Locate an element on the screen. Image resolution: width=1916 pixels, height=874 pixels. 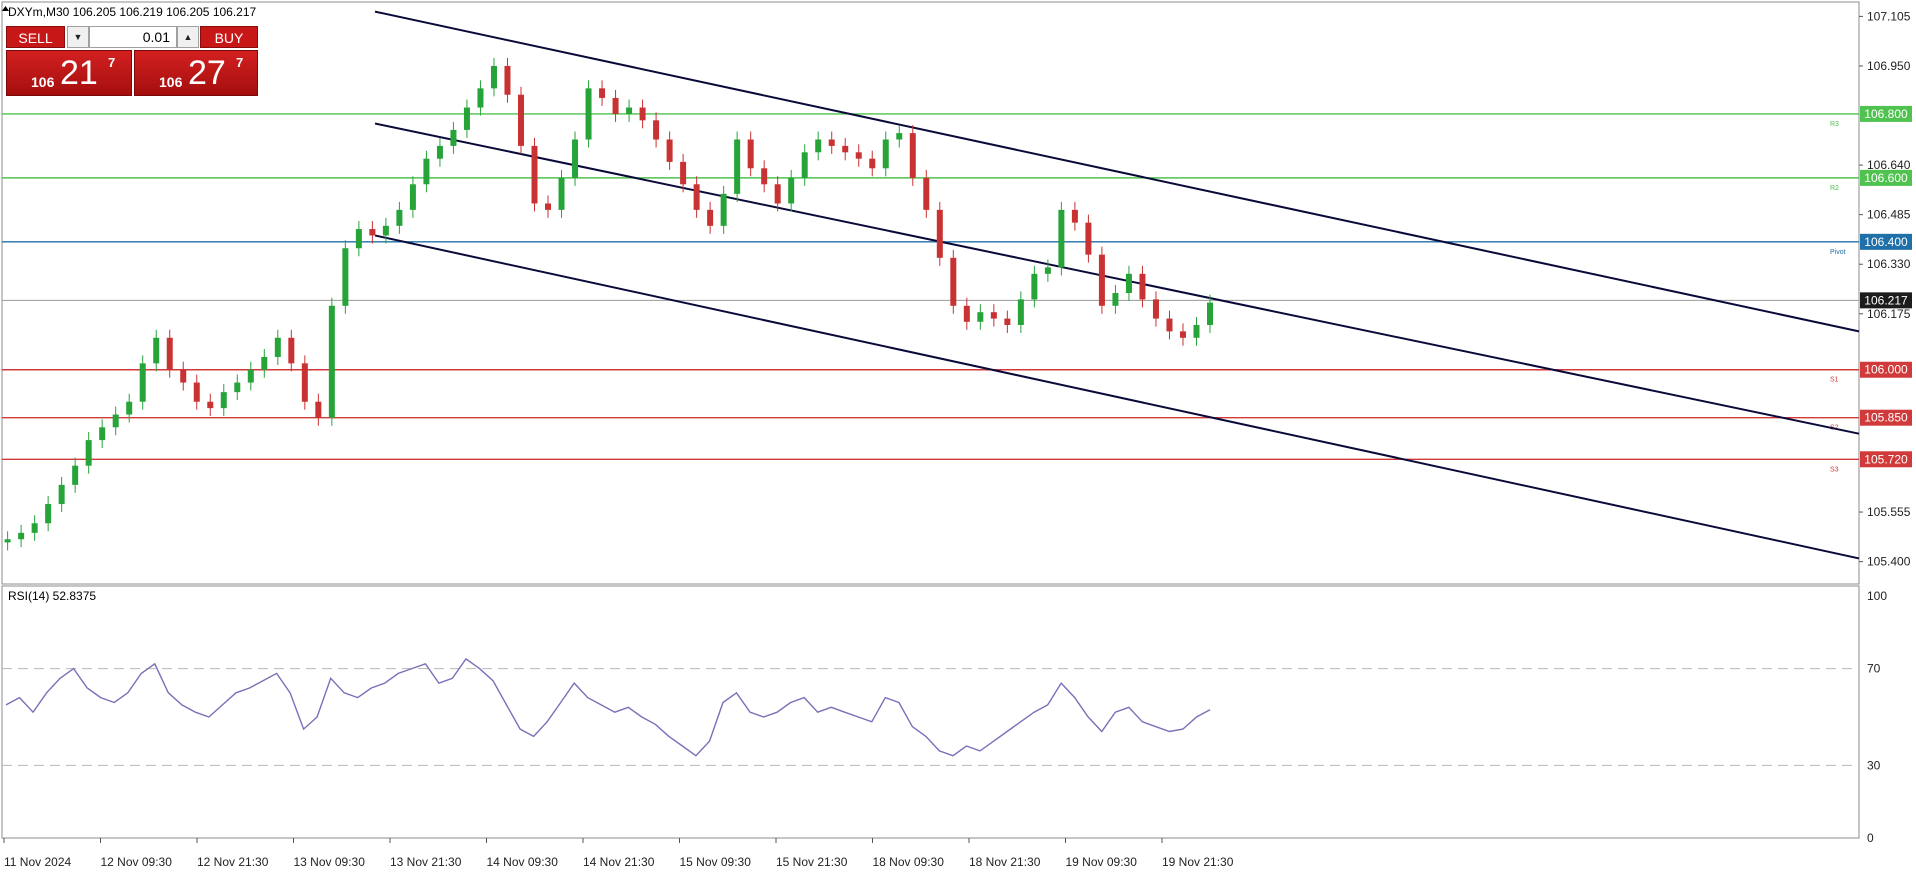
price-tick-label: 106.330 is located at coordinates (1889, 264).